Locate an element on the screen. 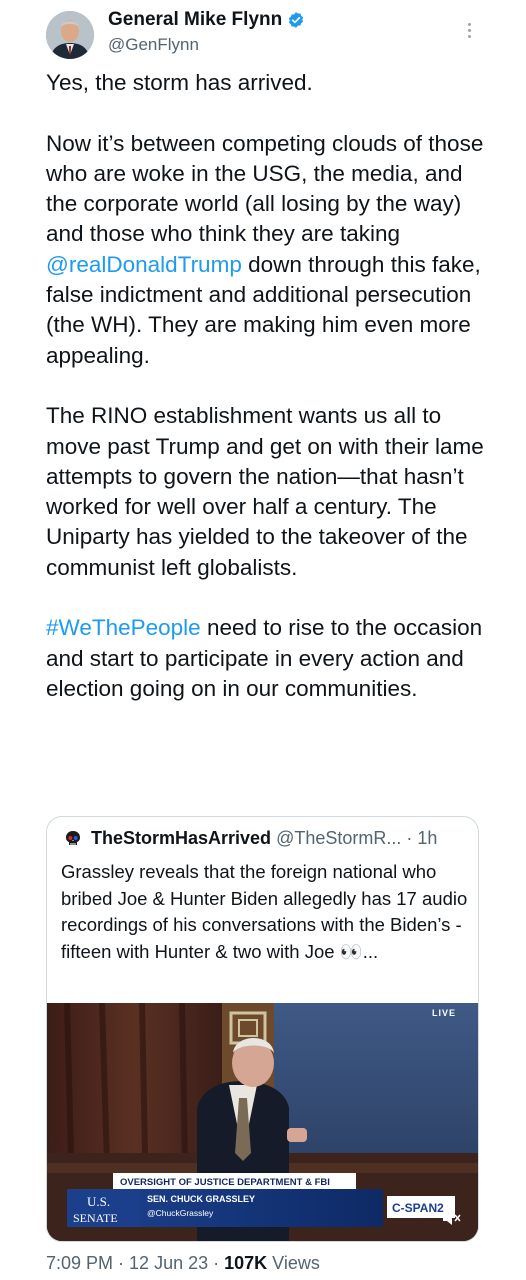 This screenshot has width=526, height=1280. more-options-icon is located at coordinates (469, 30).